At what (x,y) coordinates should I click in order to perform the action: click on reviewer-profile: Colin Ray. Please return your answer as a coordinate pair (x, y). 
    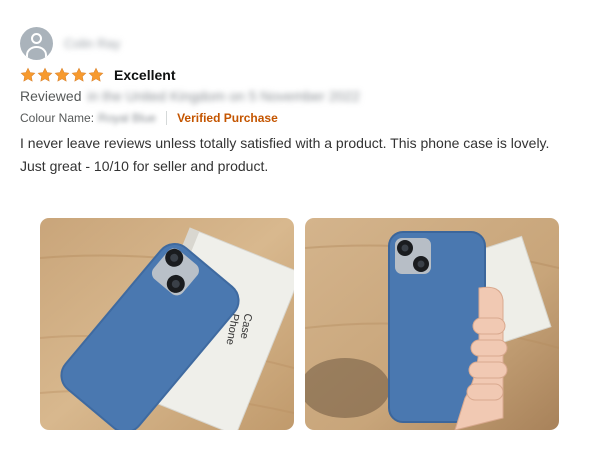
    Looking at the image, I should click on (70, 43).